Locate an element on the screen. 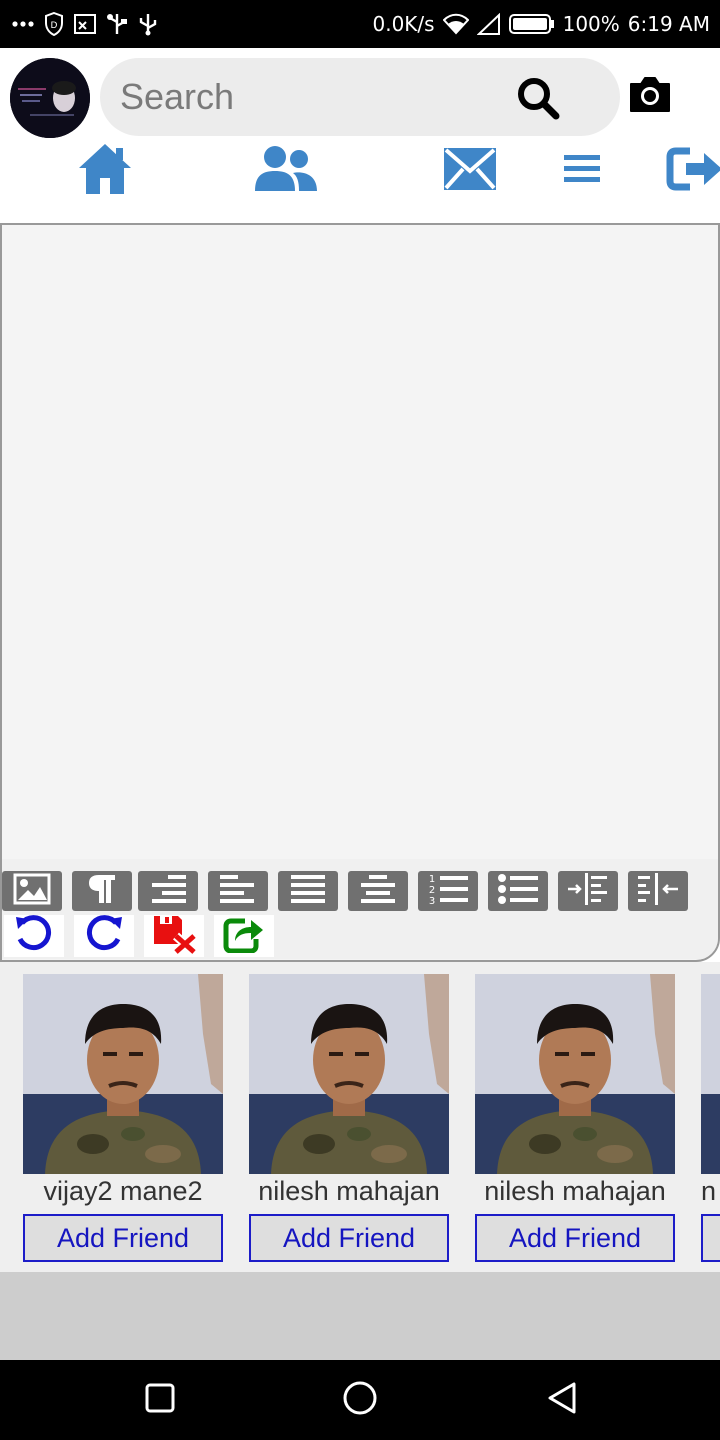  discard-icon is located at coordinates (174, 936).